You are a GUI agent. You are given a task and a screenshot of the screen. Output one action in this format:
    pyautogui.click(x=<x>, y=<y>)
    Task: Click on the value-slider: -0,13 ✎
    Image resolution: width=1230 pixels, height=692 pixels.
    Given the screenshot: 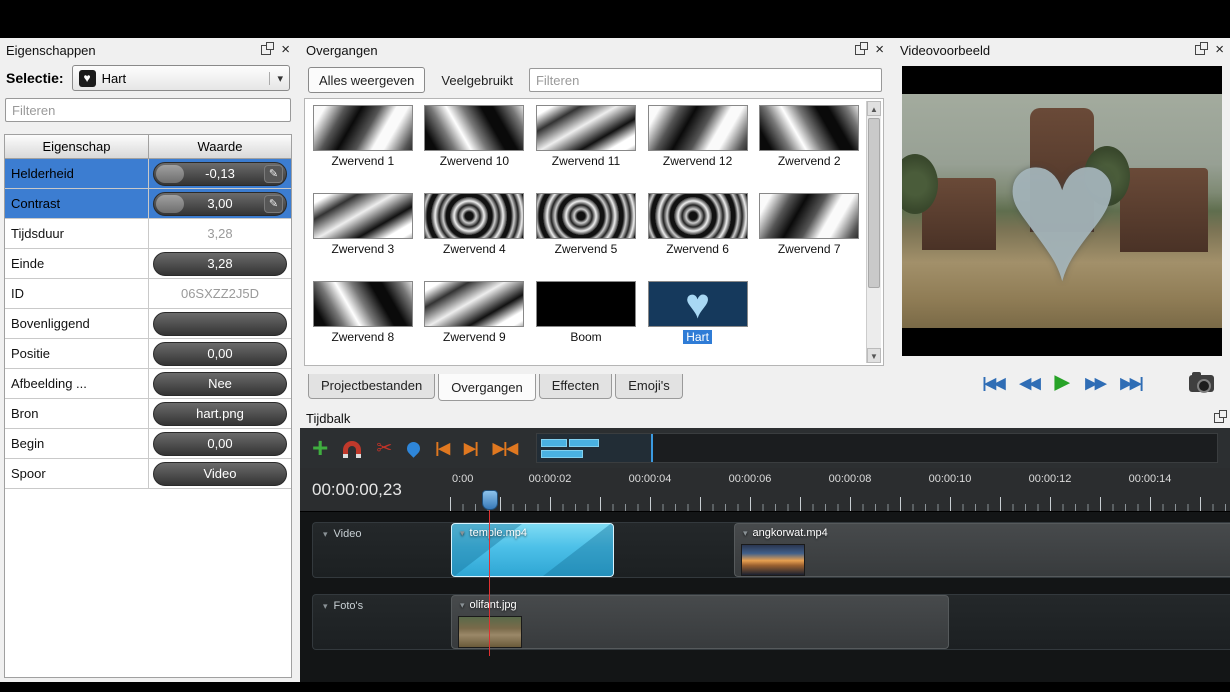 What is the action you would take?
    pyautogui.click(x=220, y=173)
    